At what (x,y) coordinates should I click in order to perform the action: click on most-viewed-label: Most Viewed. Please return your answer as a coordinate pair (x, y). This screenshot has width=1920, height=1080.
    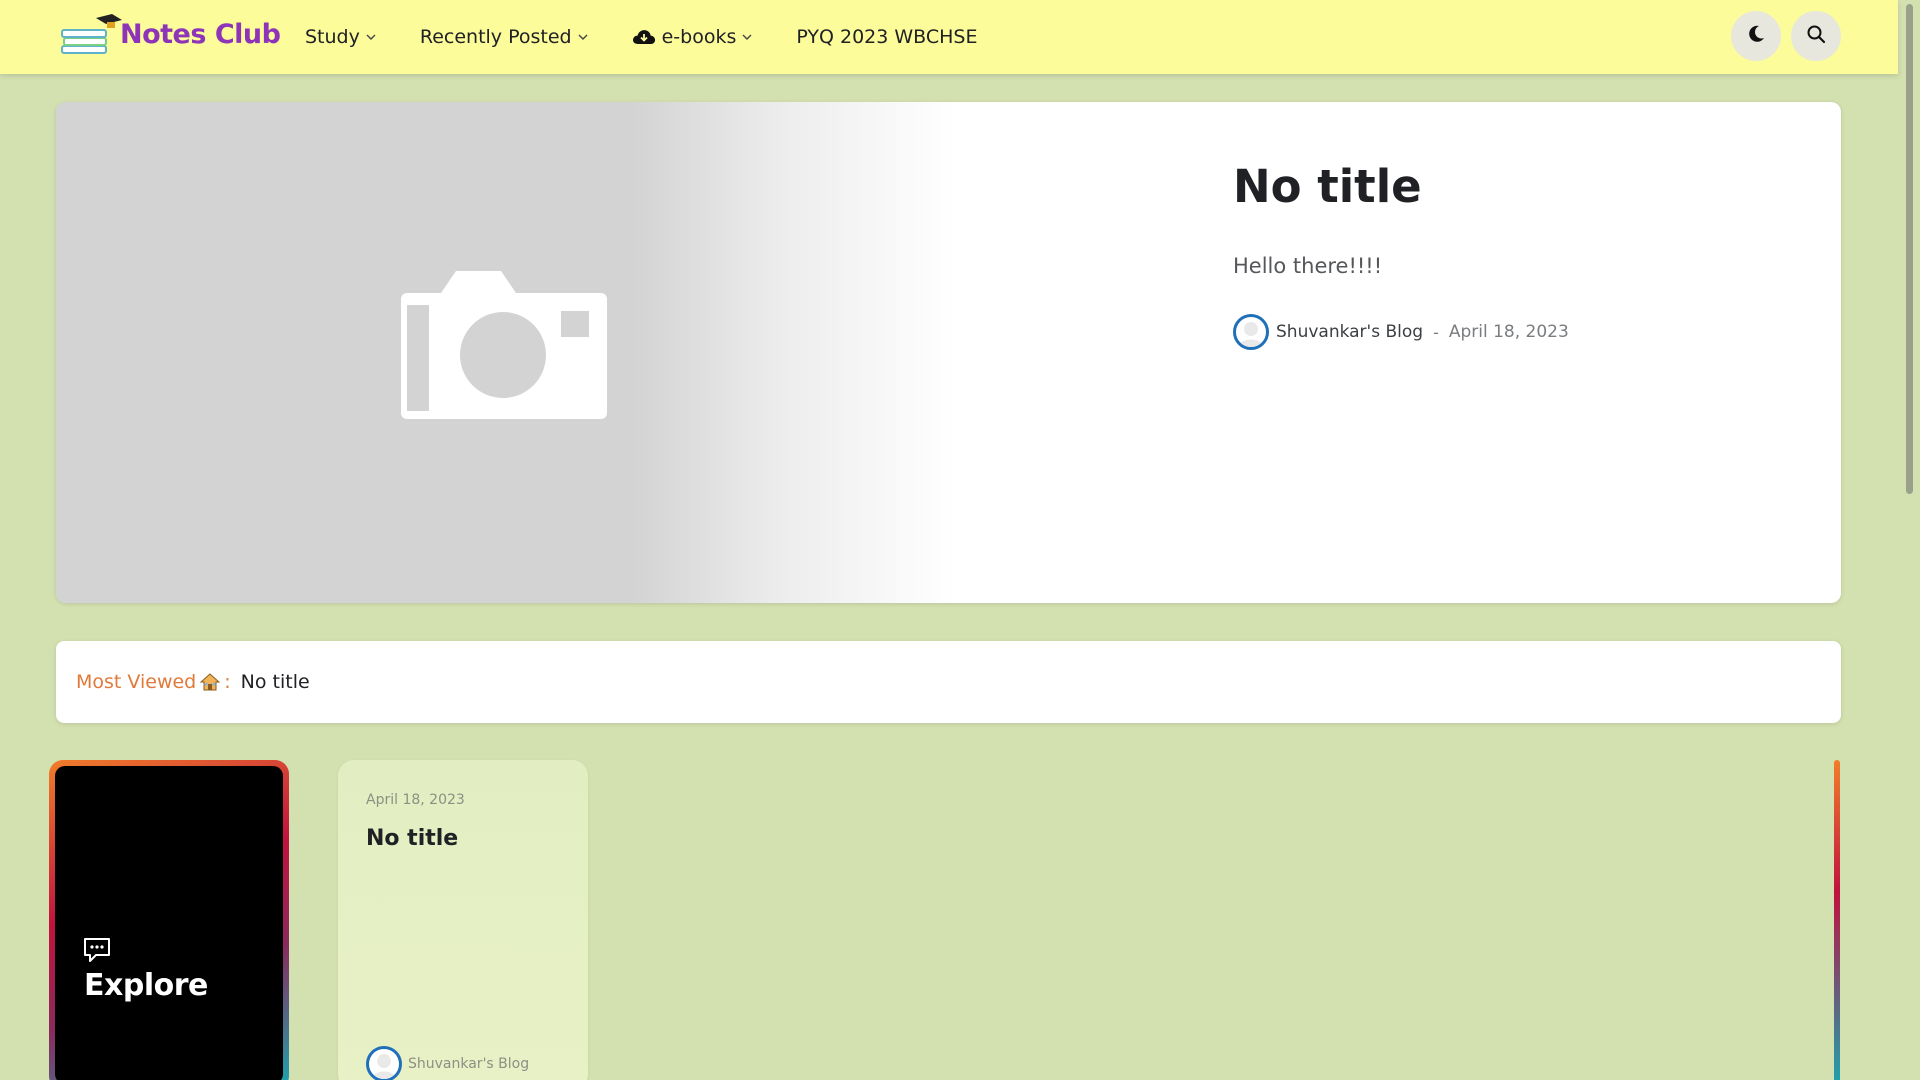
    Looking at the image, I should click on (136, 682).